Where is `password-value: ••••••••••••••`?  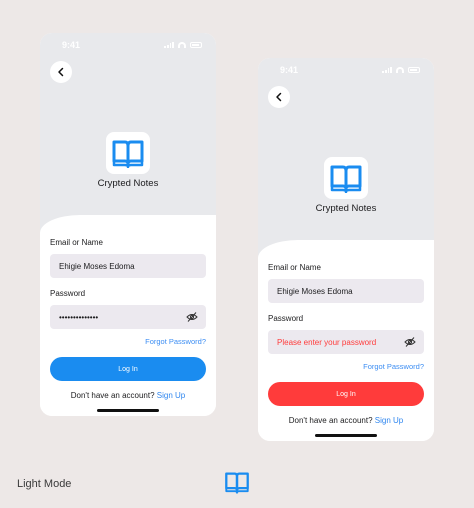 password-value: •••••••••••••• is located at coordinates (79, 317).